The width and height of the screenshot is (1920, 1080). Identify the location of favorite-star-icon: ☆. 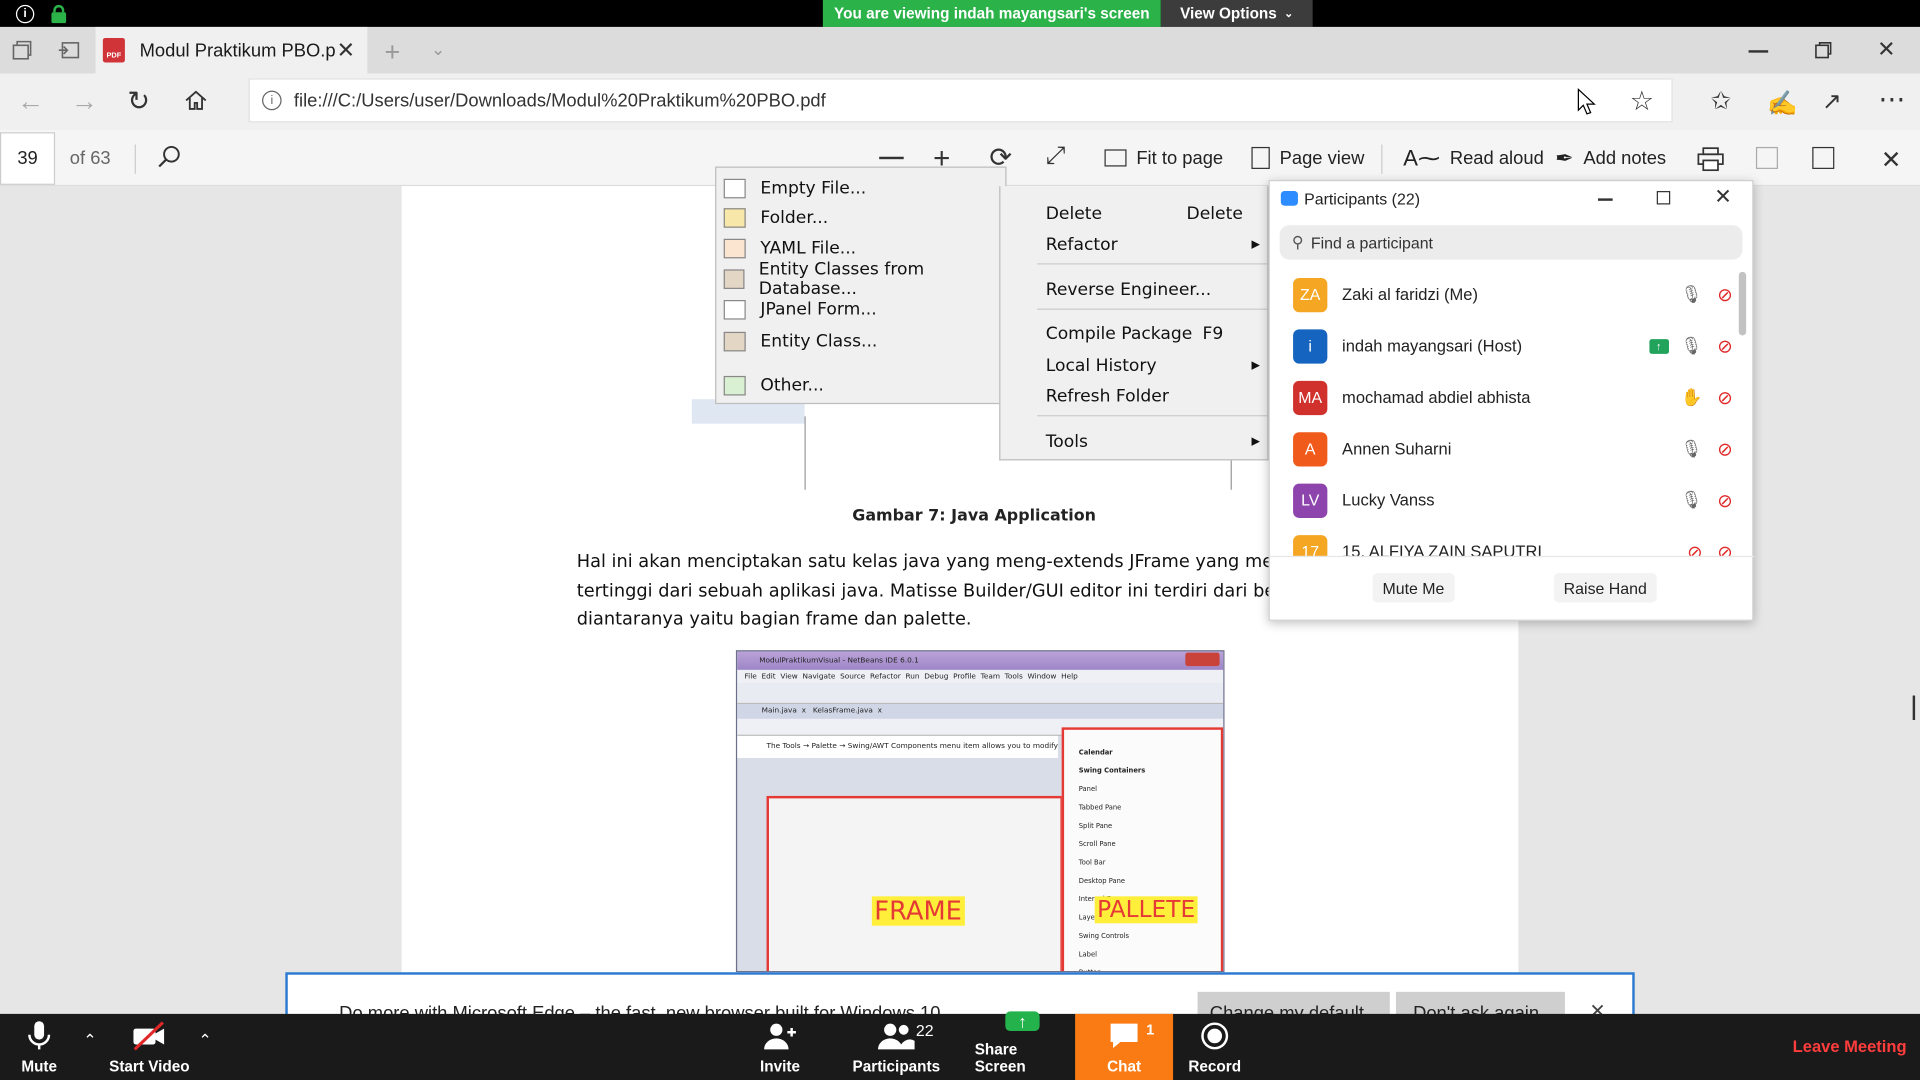
(1642, 102).